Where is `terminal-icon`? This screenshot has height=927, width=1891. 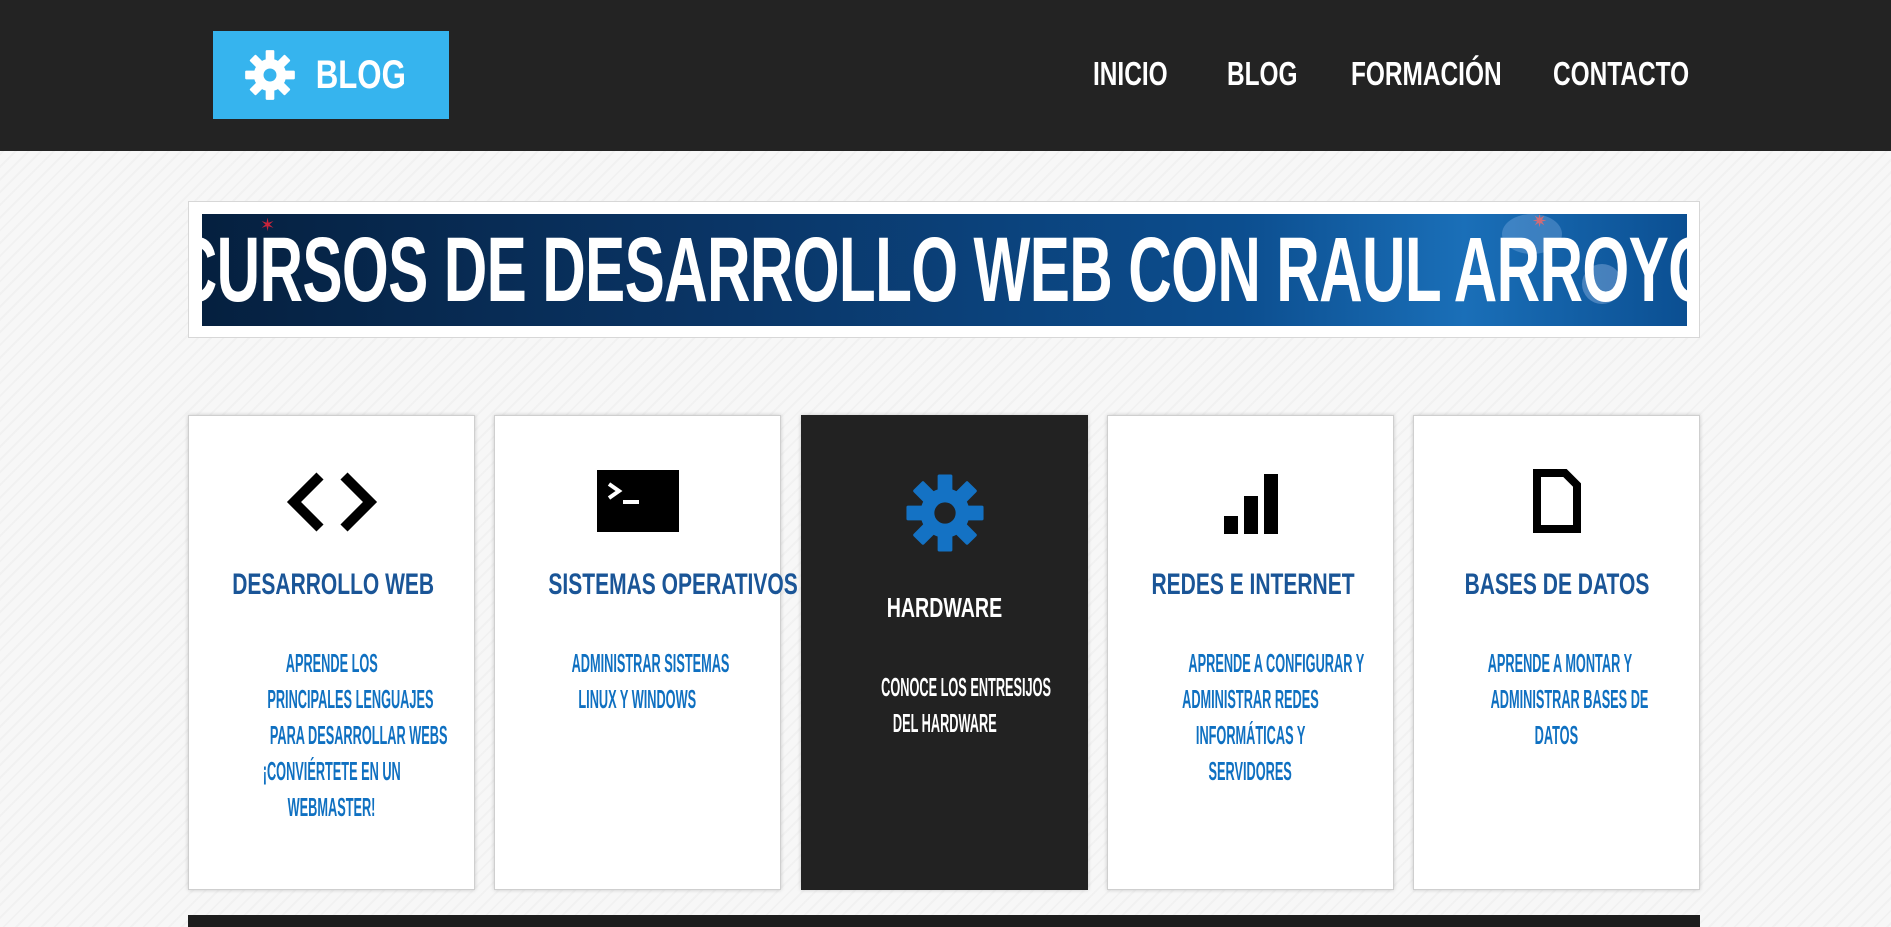
terminal-icon is located at coordinates (637, 501).